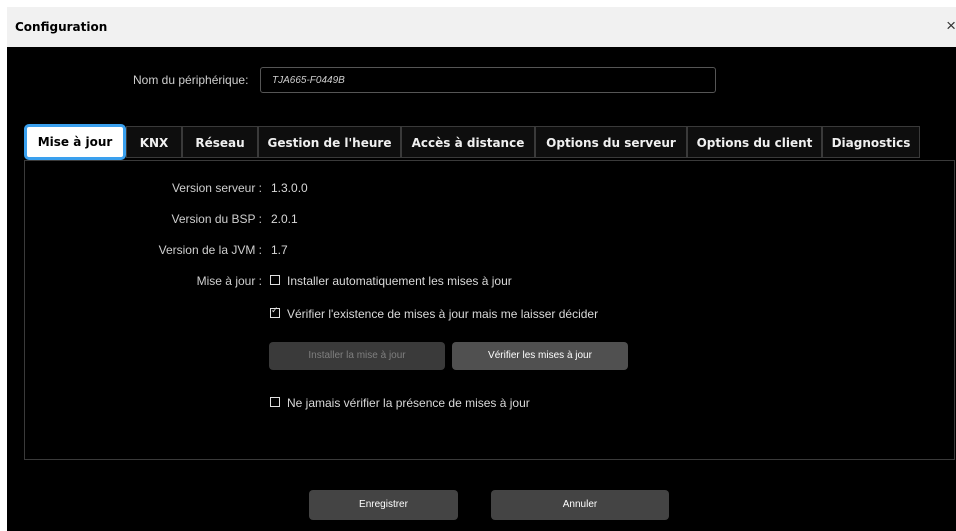  Describe the element at coordinates (229, 281) in the screenshot. I see `update-mode-label: Mise à jour :` at that location.